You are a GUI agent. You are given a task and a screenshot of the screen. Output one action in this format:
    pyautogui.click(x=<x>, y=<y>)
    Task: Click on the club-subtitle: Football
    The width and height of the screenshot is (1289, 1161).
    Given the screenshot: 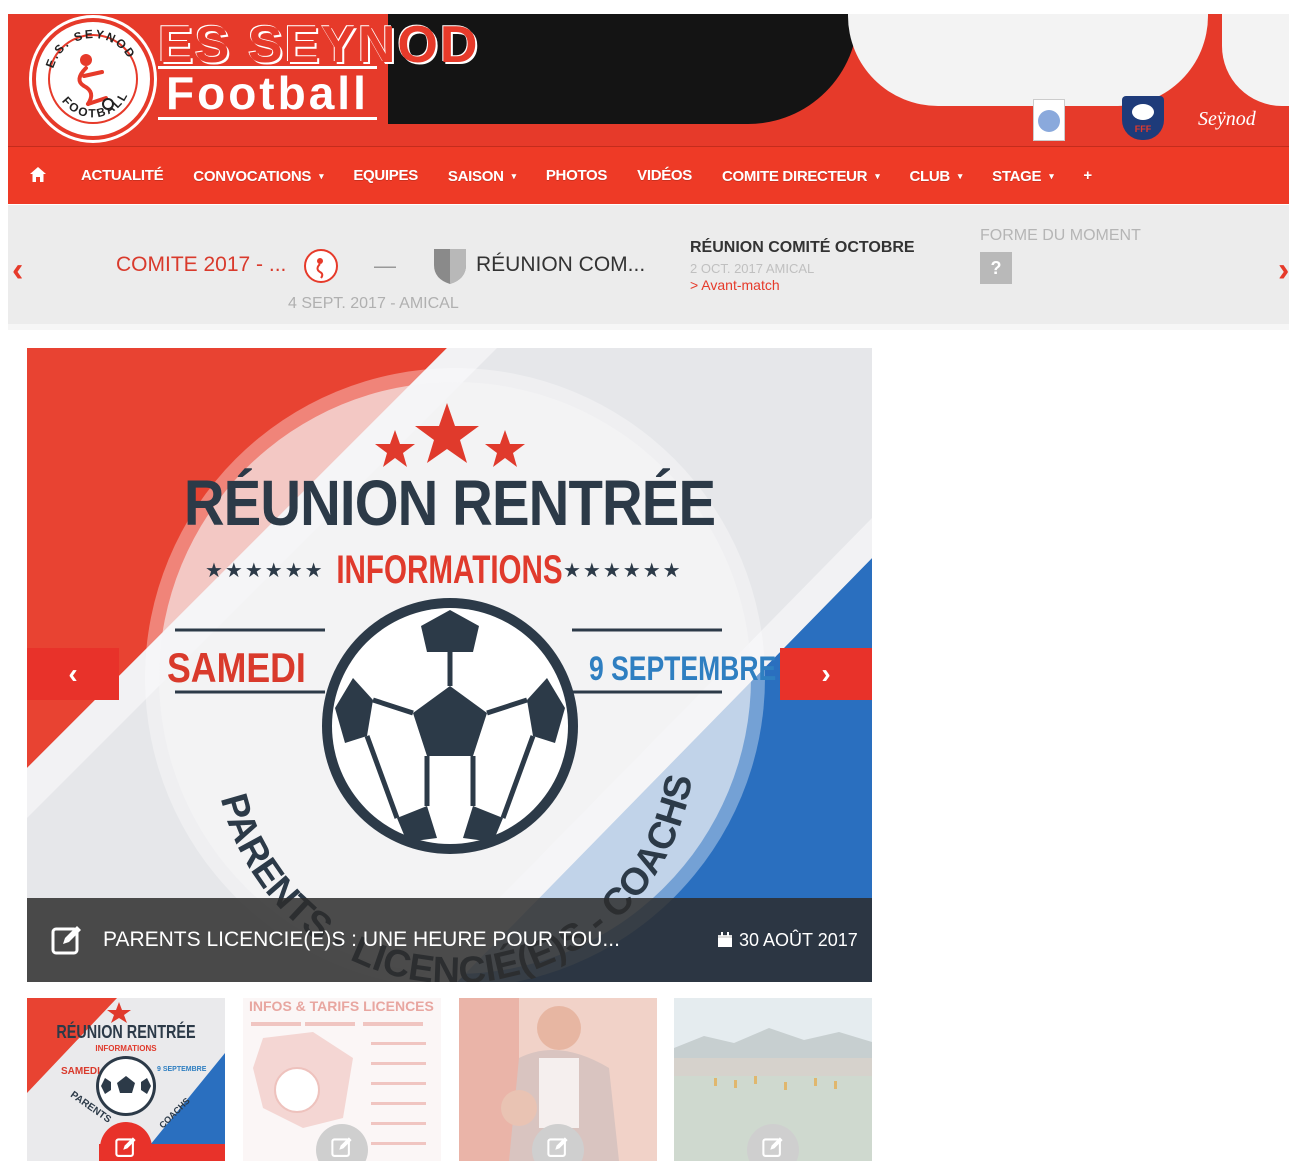 What is the action you would take?
    pyautogui.click(x=267, y=93)
    